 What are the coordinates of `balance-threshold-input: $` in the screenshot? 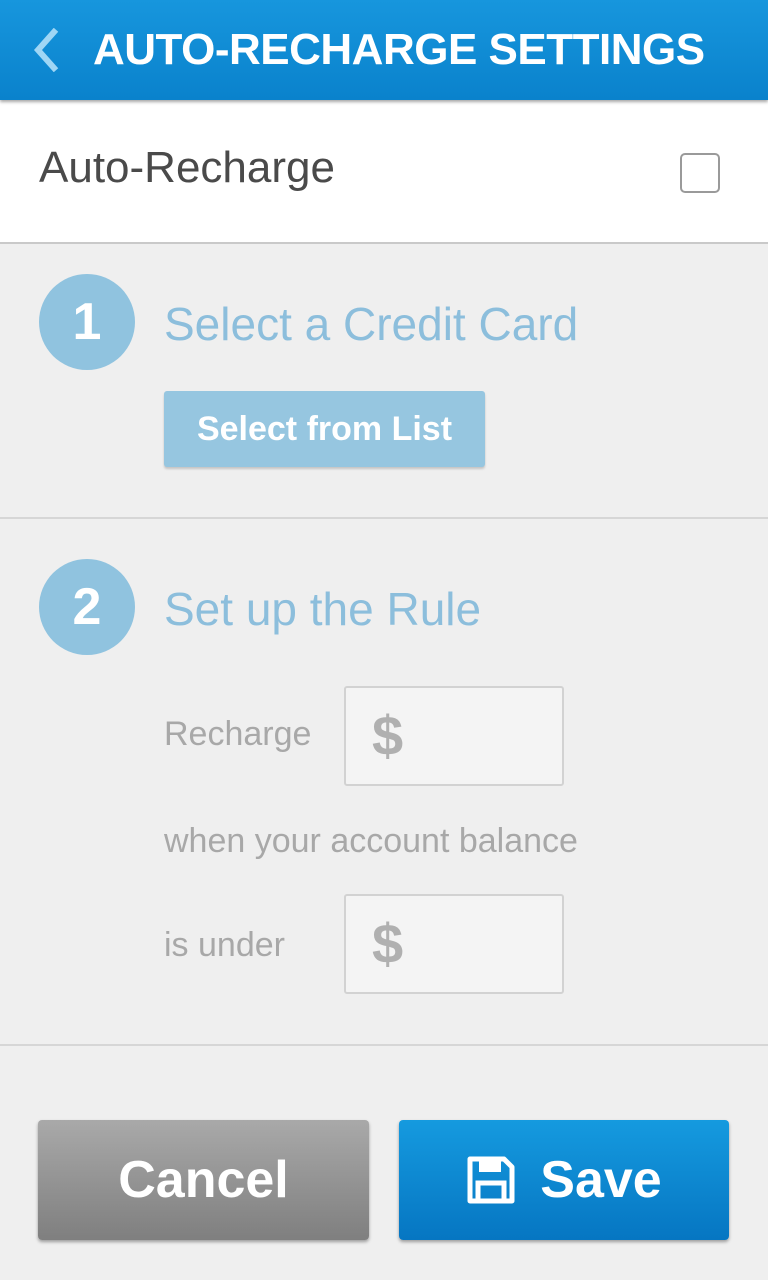 It's located at (454, 944).